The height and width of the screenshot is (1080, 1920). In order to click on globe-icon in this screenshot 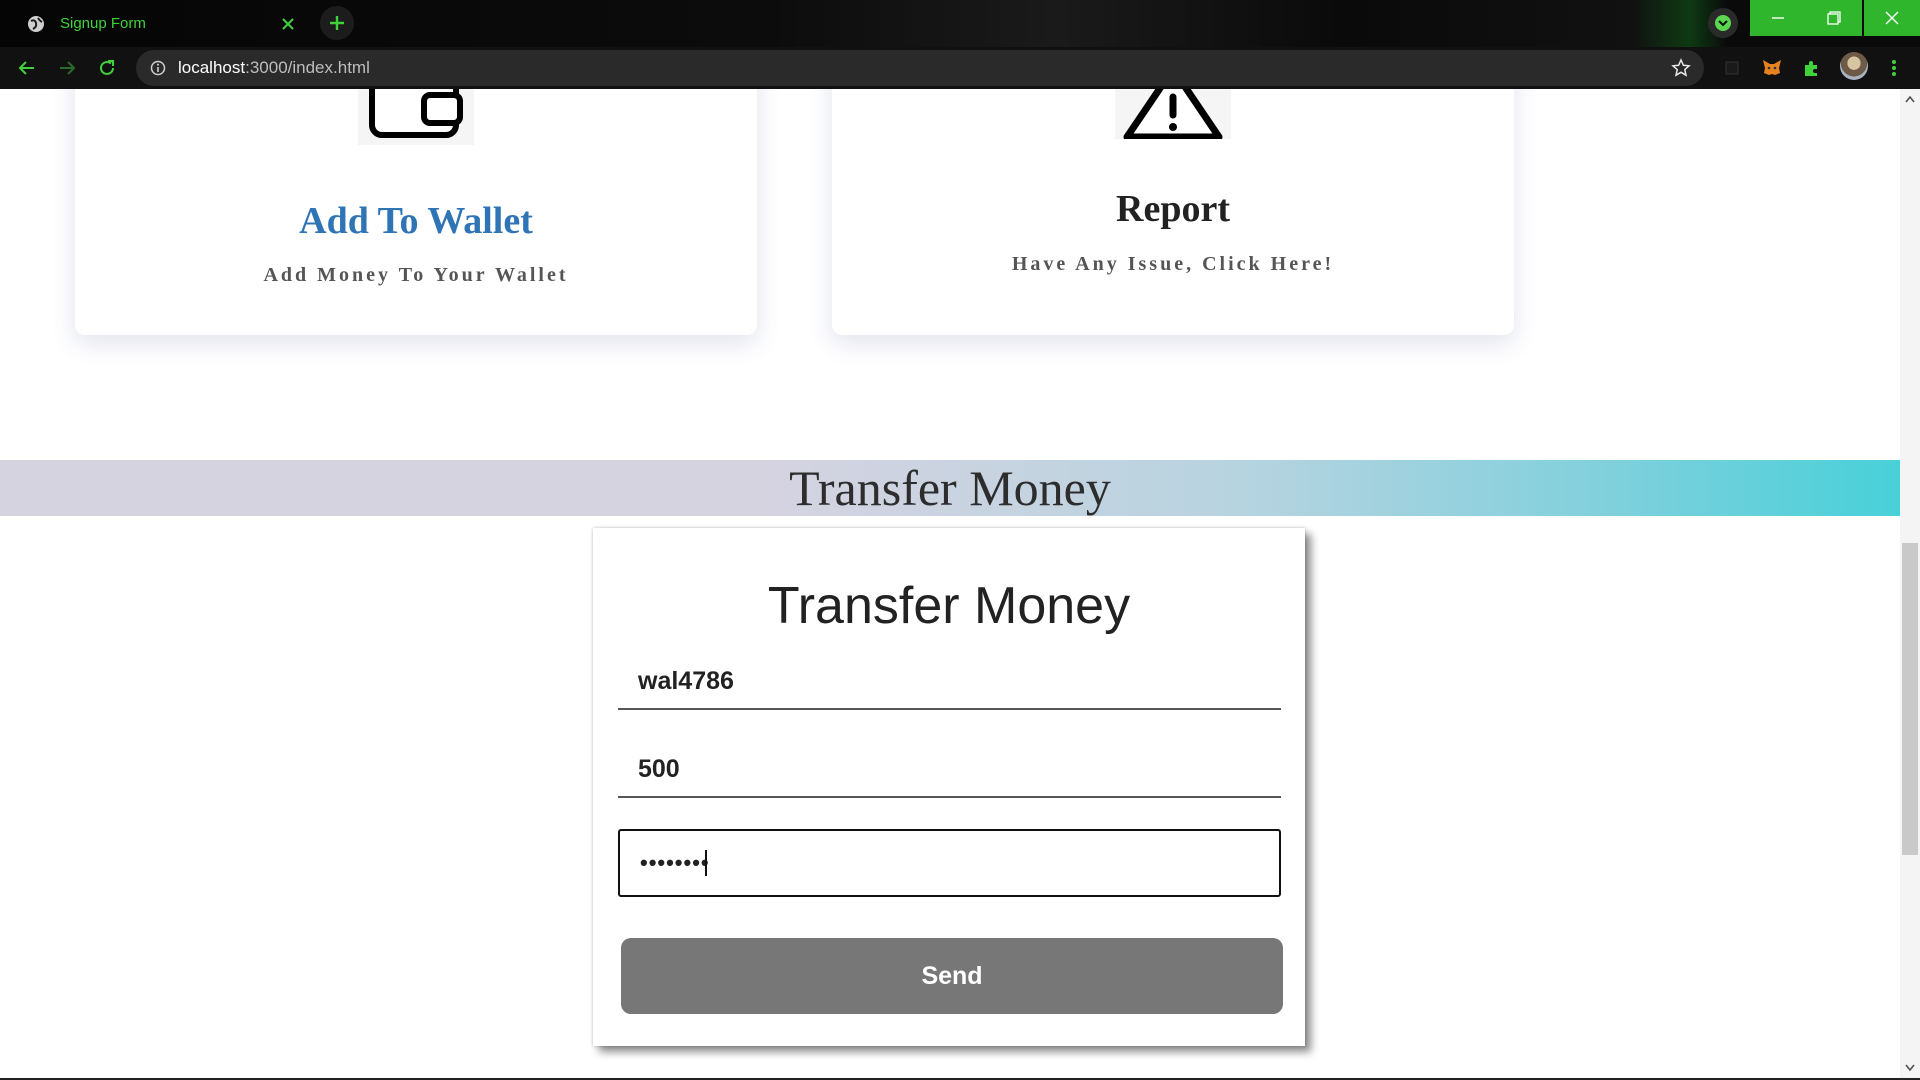, I will do `click(36, 24)`.